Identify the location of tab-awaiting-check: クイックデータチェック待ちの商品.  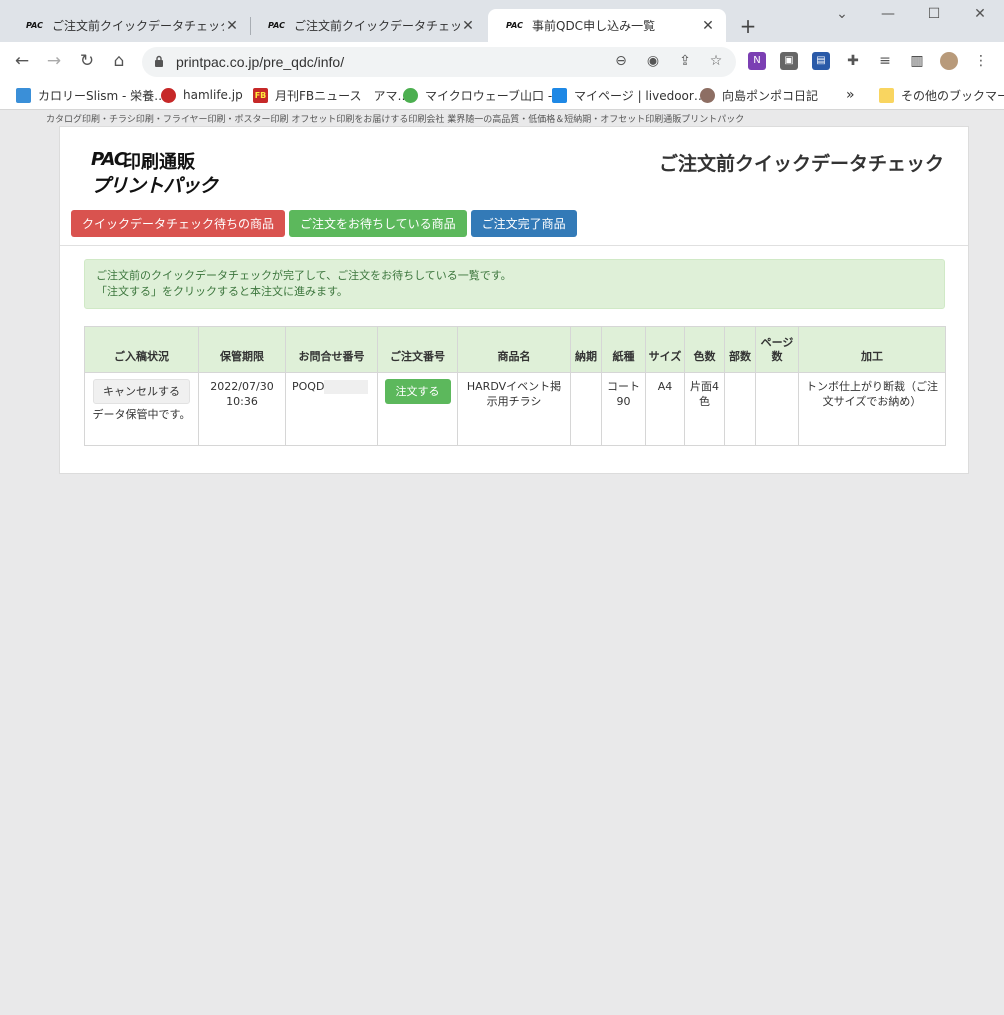
(178, 223).